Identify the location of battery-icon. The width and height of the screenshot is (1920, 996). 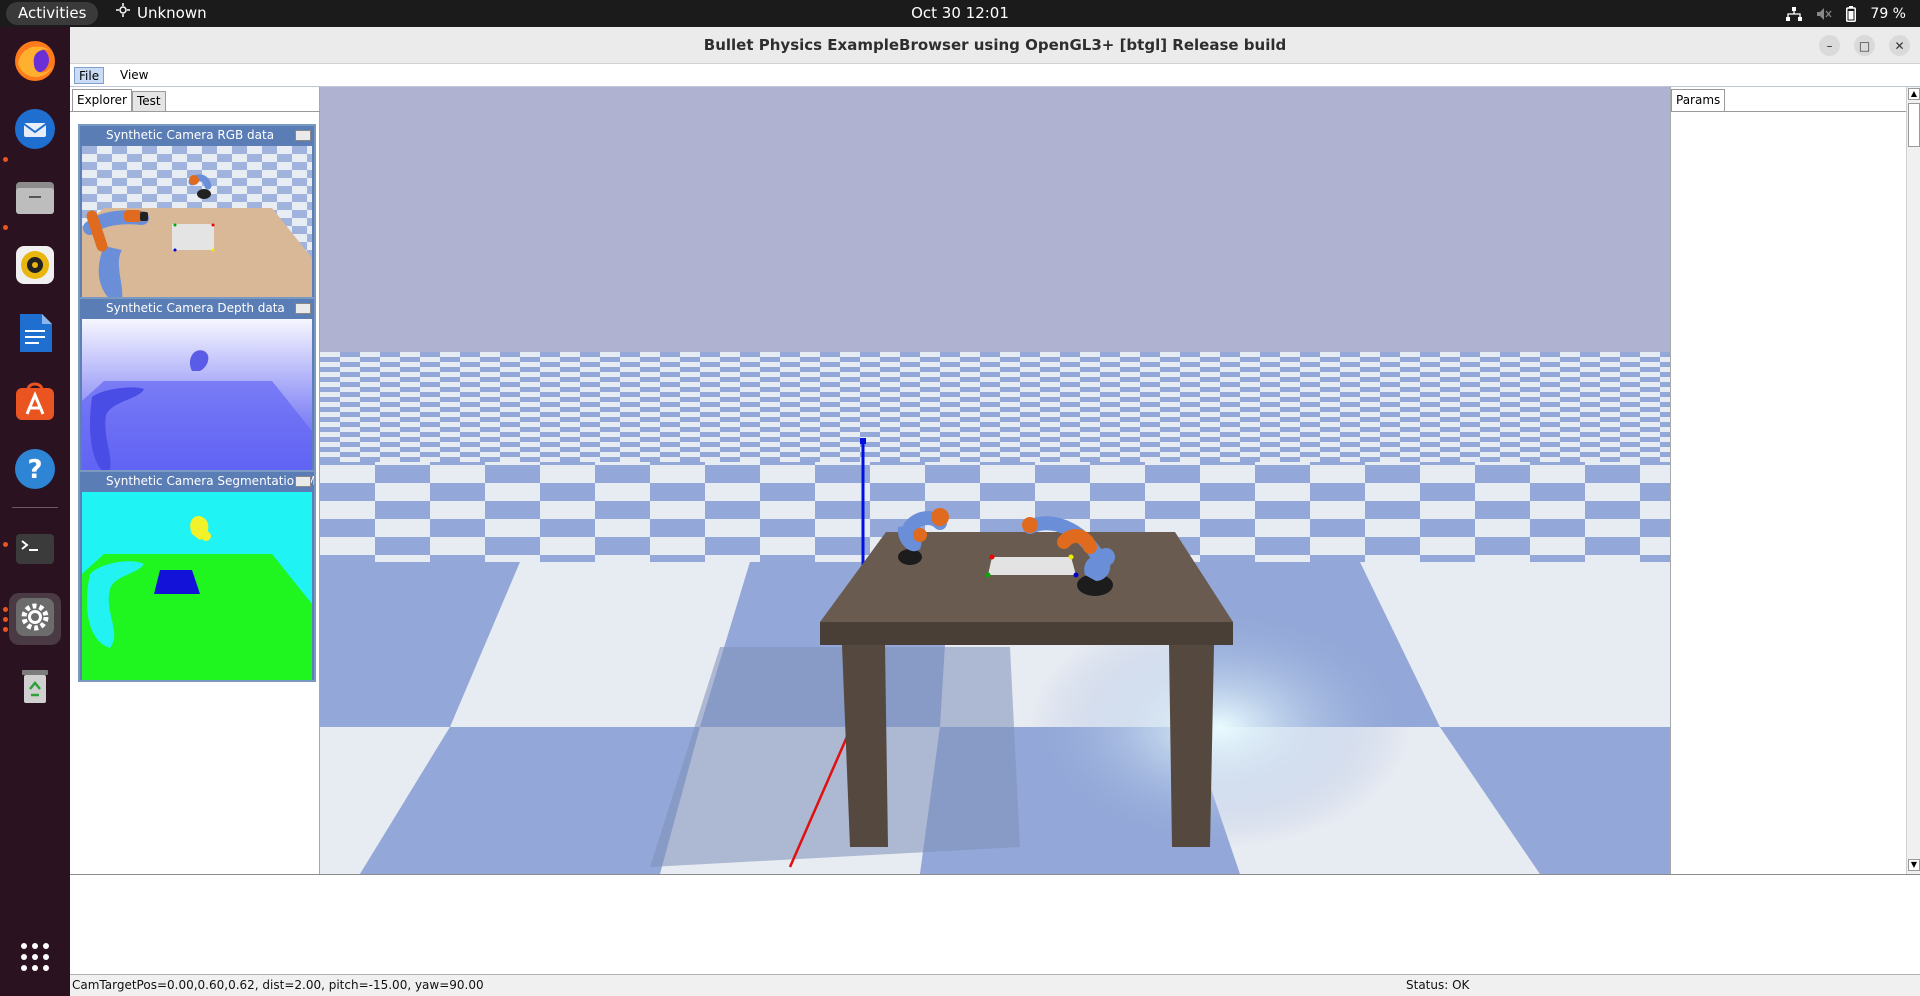
(1851, 13).